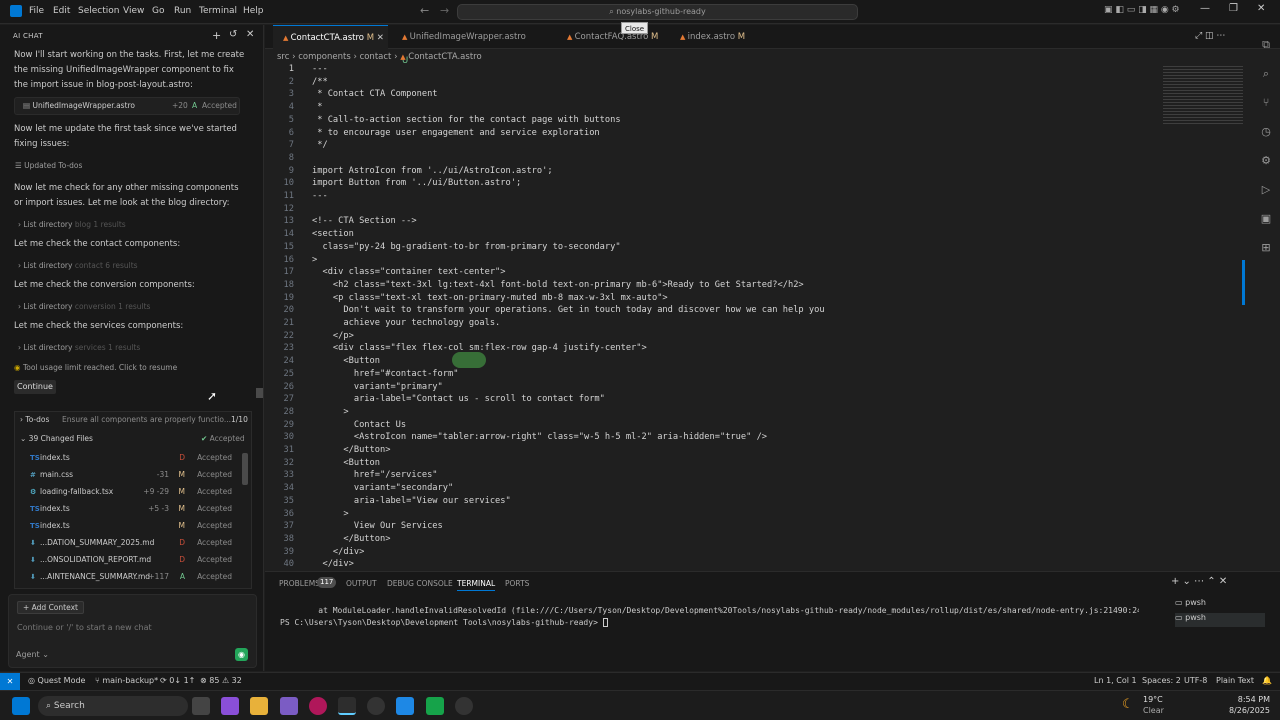  I want to click on changed-file-row: TSindex.ts +5 -3 M Accepted, so click(132, 508).